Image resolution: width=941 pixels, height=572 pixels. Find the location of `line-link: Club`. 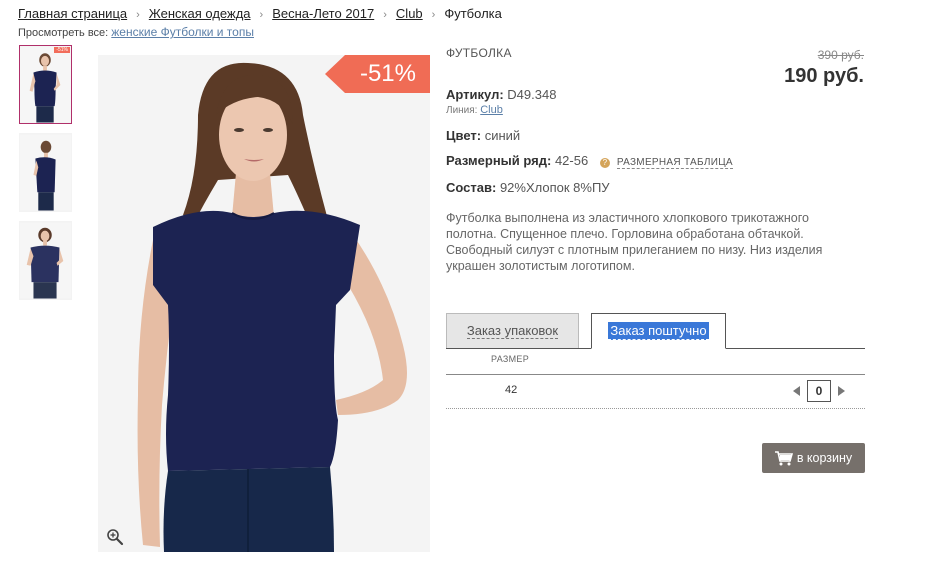

line-link: Club is located at coordinates (491, 110).